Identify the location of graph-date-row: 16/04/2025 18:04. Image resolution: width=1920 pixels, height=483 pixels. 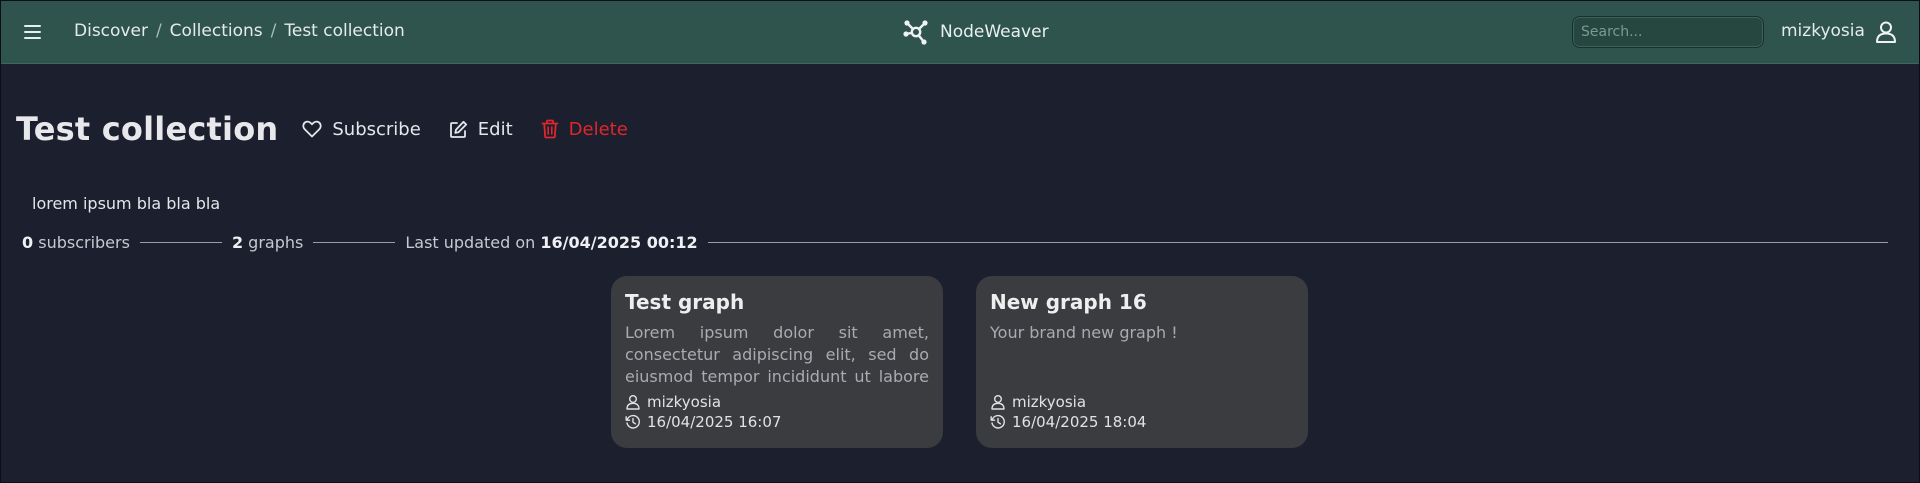
(1142, 422).